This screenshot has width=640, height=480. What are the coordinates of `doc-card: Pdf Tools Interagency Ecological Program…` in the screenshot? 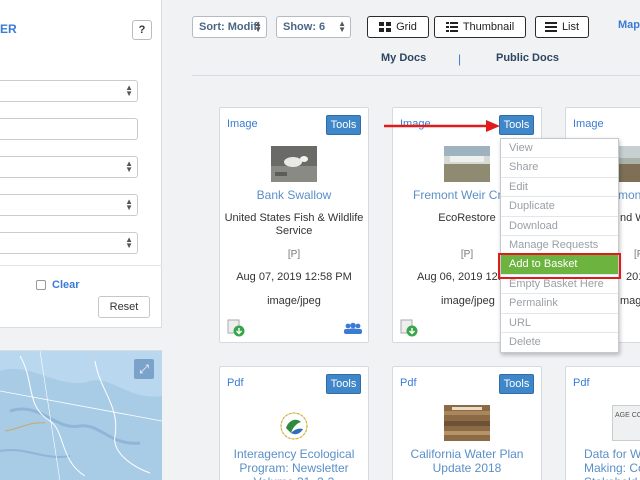 It's located at (294, 423).